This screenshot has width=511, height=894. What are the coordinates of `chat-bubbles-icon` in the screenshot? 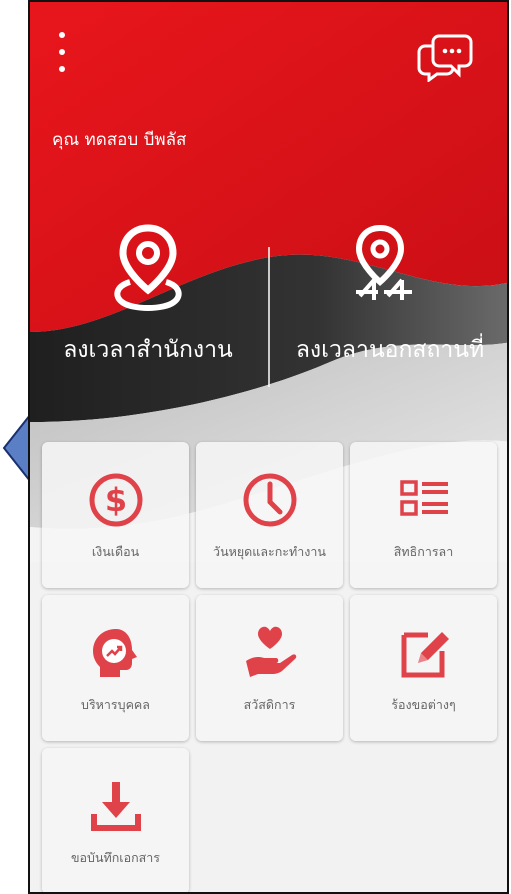 It's located at (445, 58).